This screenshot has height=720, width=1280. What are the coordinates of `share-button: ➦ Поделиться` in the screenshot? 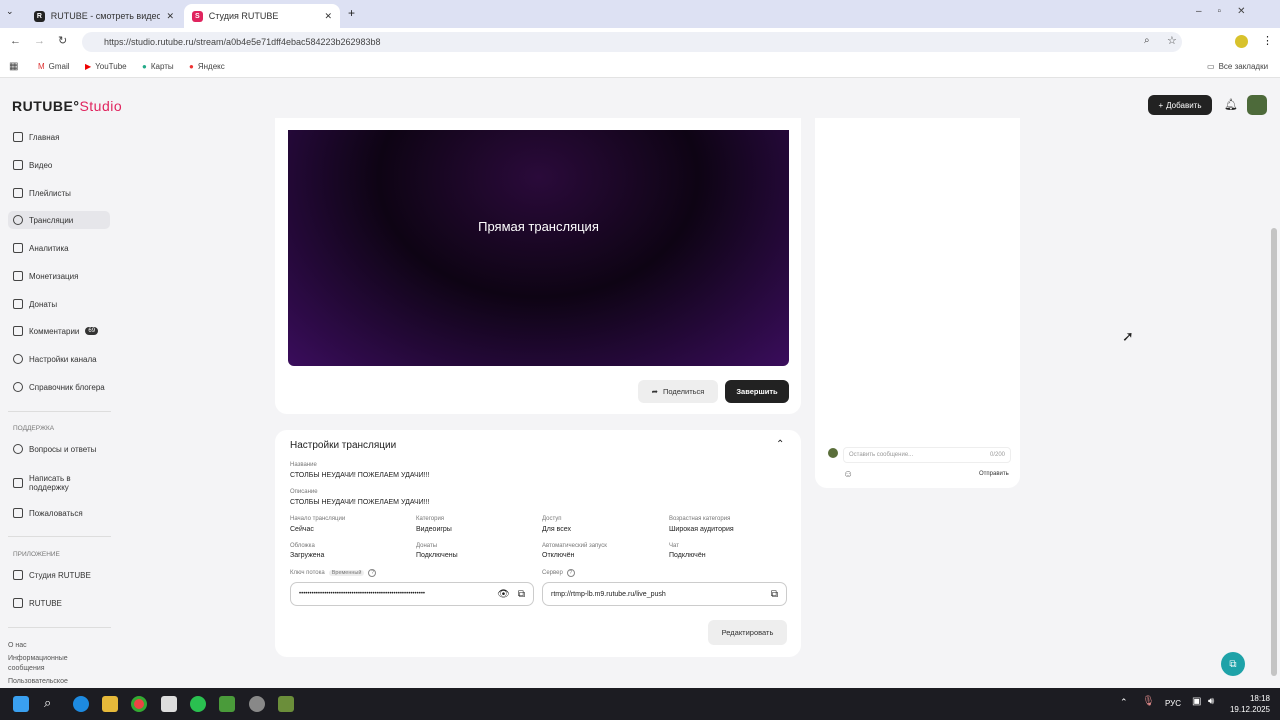 It's located at (678, 391).